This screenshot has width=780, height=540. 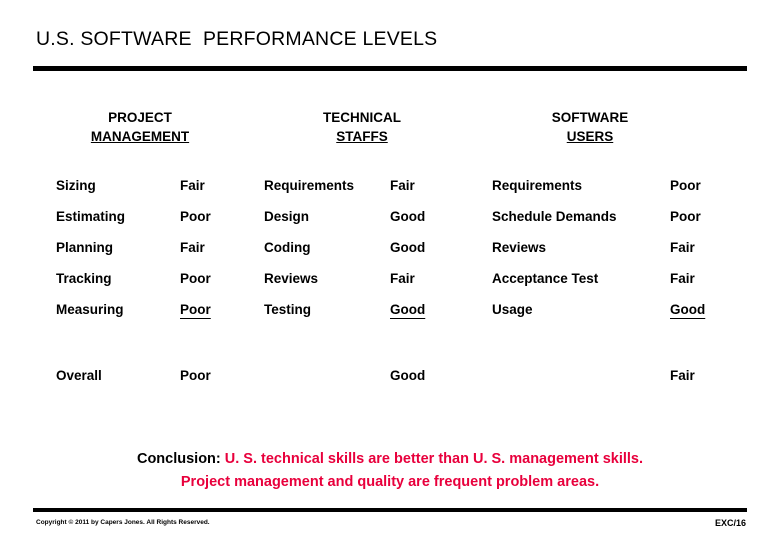 I want to click on column-header-line1: SOFTWARE, so click(x=590, y=117).